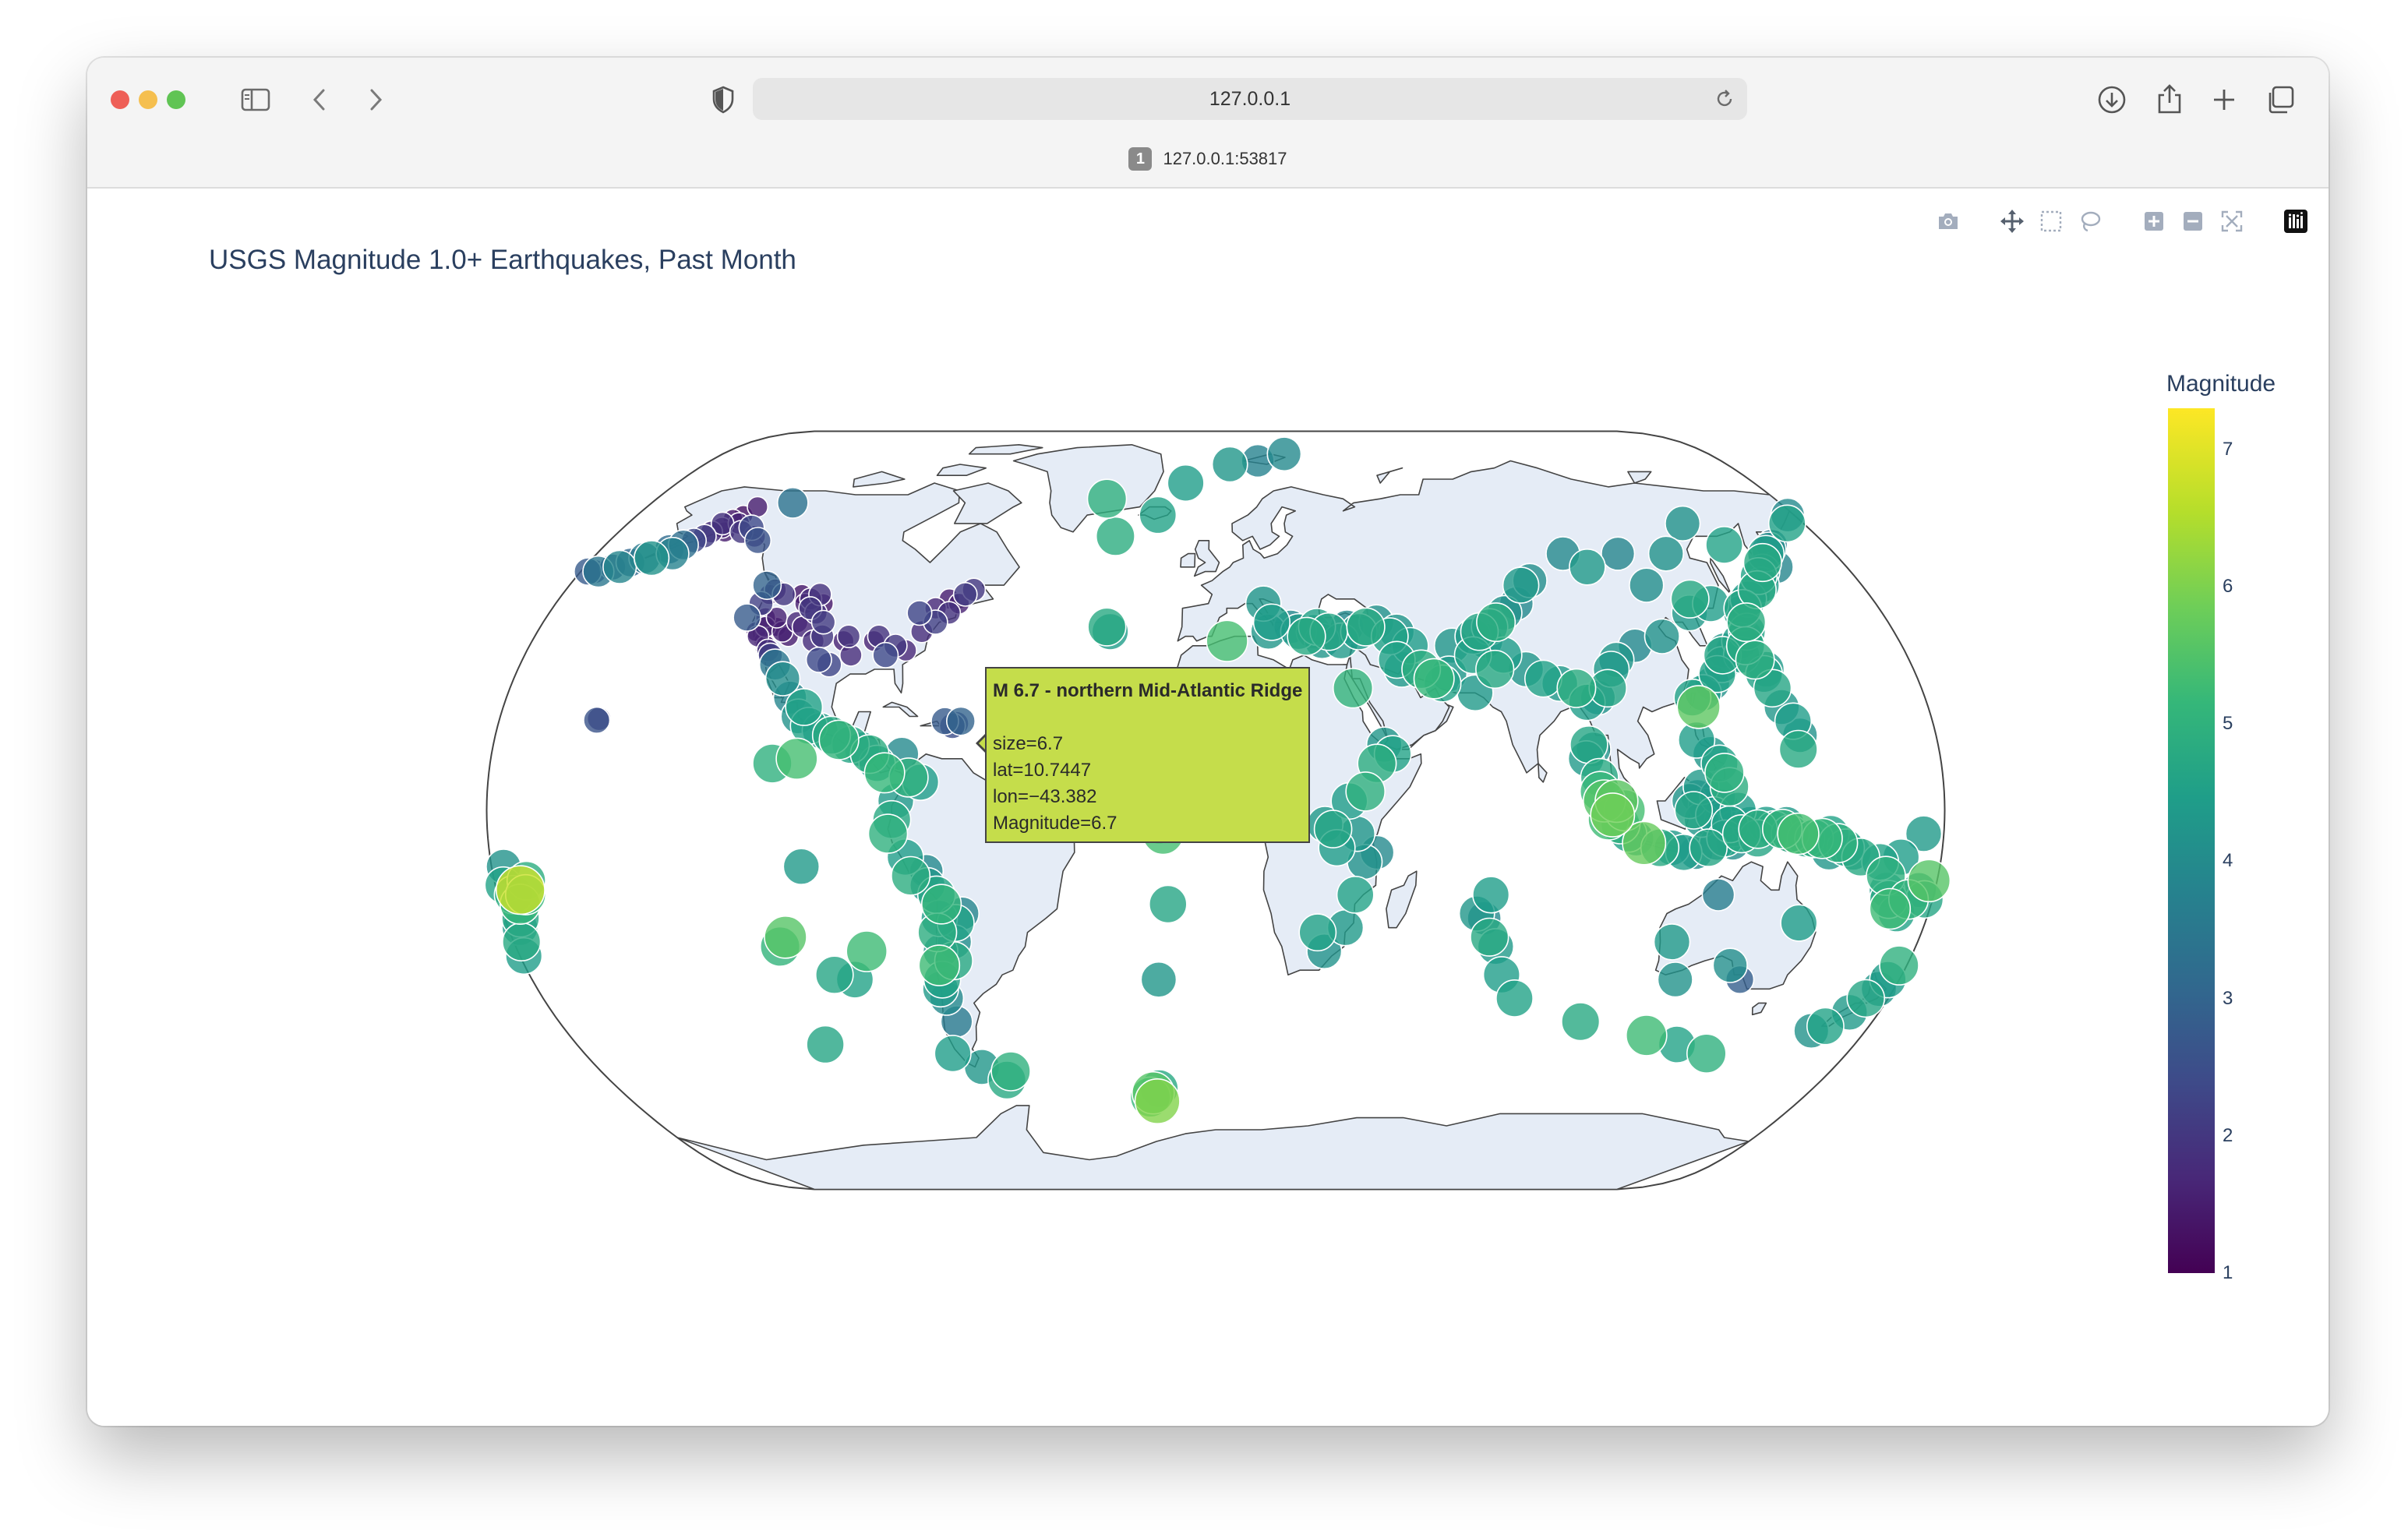 The width and height of the screenshot is (2408, 1538). What do you see at coordinates (2296, 221) in the screenshot?
I see `plotly-logo-icon` at bounding box center [2296, 221].